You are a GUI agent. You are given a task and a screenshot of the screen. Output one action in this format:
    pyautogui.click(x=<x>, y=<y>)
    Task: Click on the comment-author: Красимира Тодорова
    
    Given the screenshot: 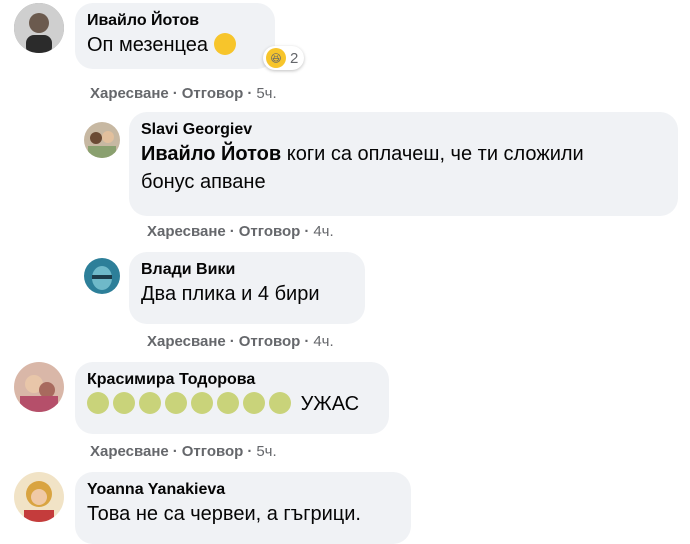 What is the action you would take?
    pyautogui.click(x=232, y=380)
    